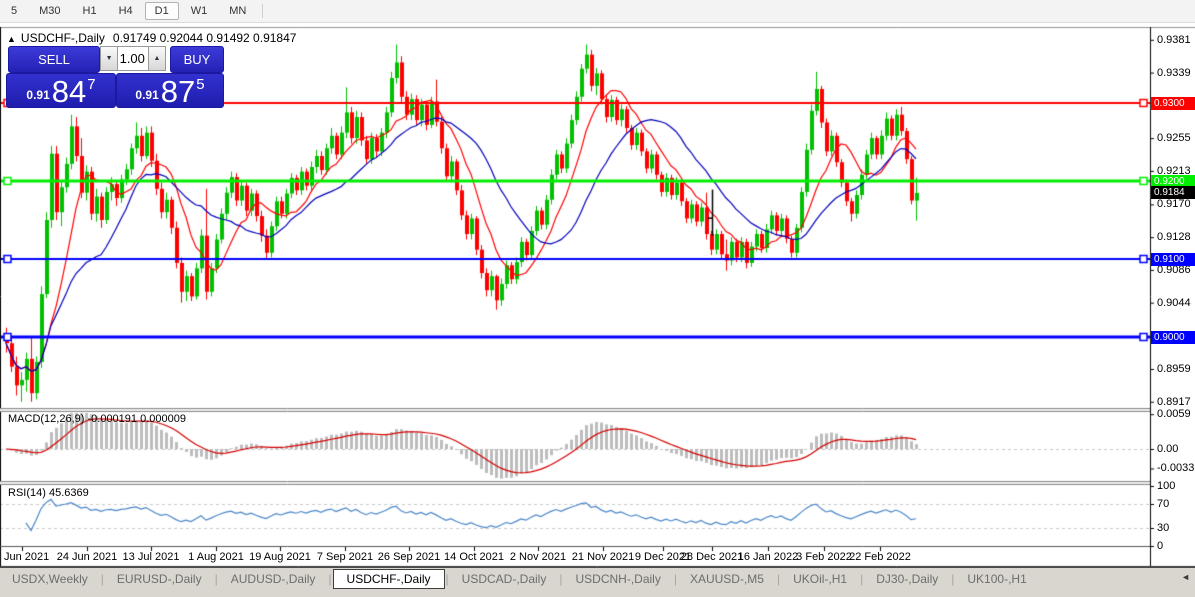 The image size is (1195, 597). What do you see at coordinates (1160, 546) in the screenshot?
I see `rsi-axis-label: 0` at bounding box center [1160, 546].